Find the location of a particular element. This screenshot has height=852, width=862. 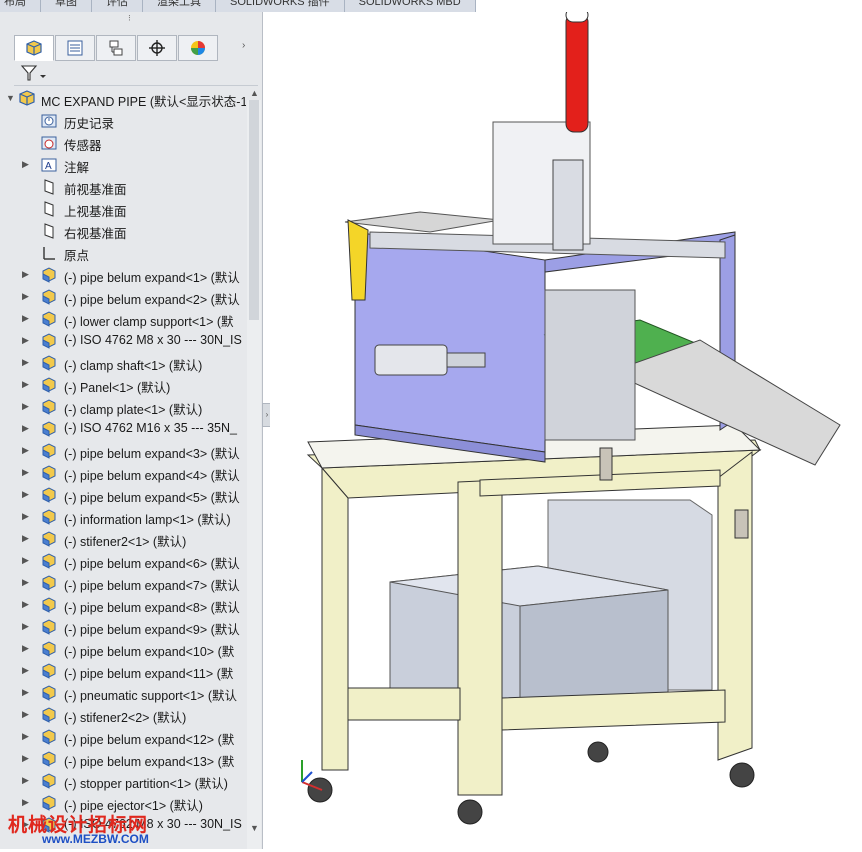

scroll-up-icon: ▲ is located at coordinates (254, 93).